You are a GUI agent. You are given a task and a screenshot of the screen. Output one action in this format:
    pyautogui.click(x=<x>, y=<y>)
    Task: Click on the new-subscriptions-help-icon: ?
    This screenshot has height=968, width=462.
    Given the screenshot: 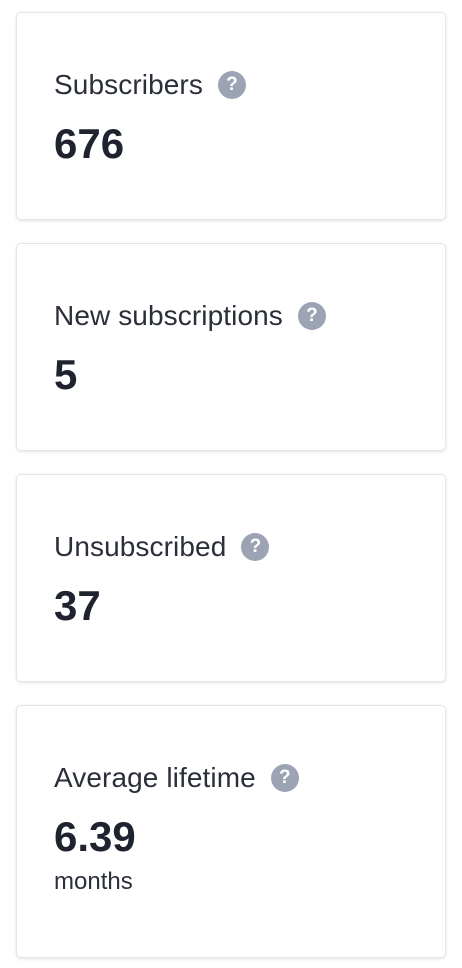 What is the action you would take?
    pyautogui.click(x=311, y=316)
    